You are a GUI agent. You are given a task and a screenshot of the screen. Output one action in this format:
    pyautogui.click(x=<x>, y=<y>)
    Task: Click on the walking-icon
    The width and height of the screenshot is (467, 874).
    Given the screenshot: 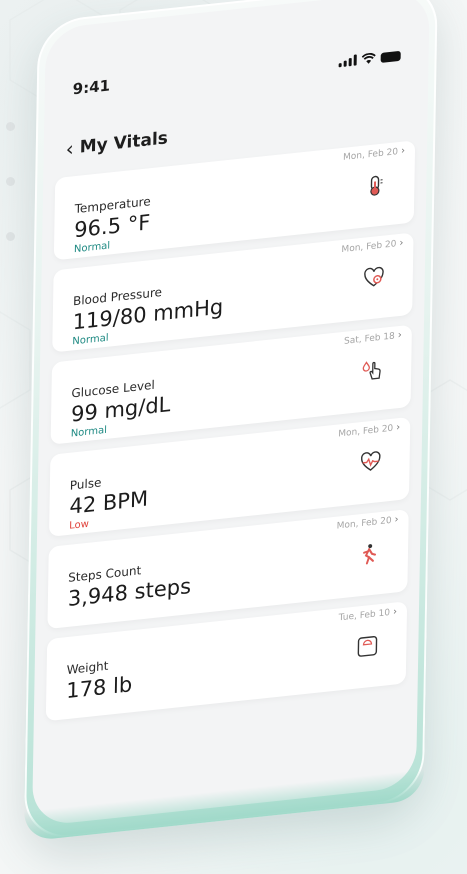 What is the action you would take?
    pyautogui.click(x=370, y=554)
    